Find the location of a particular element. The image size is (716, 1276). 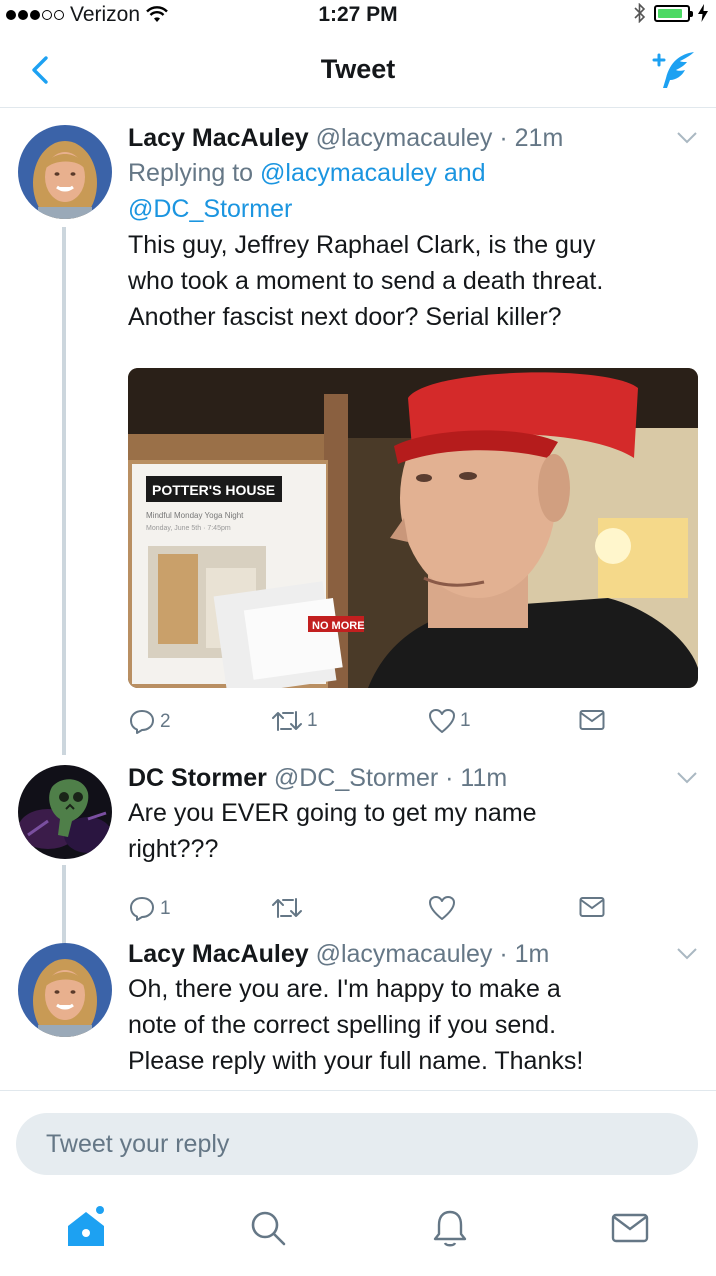

status-time: 1:27 PM is located at coordinates (358, 14).